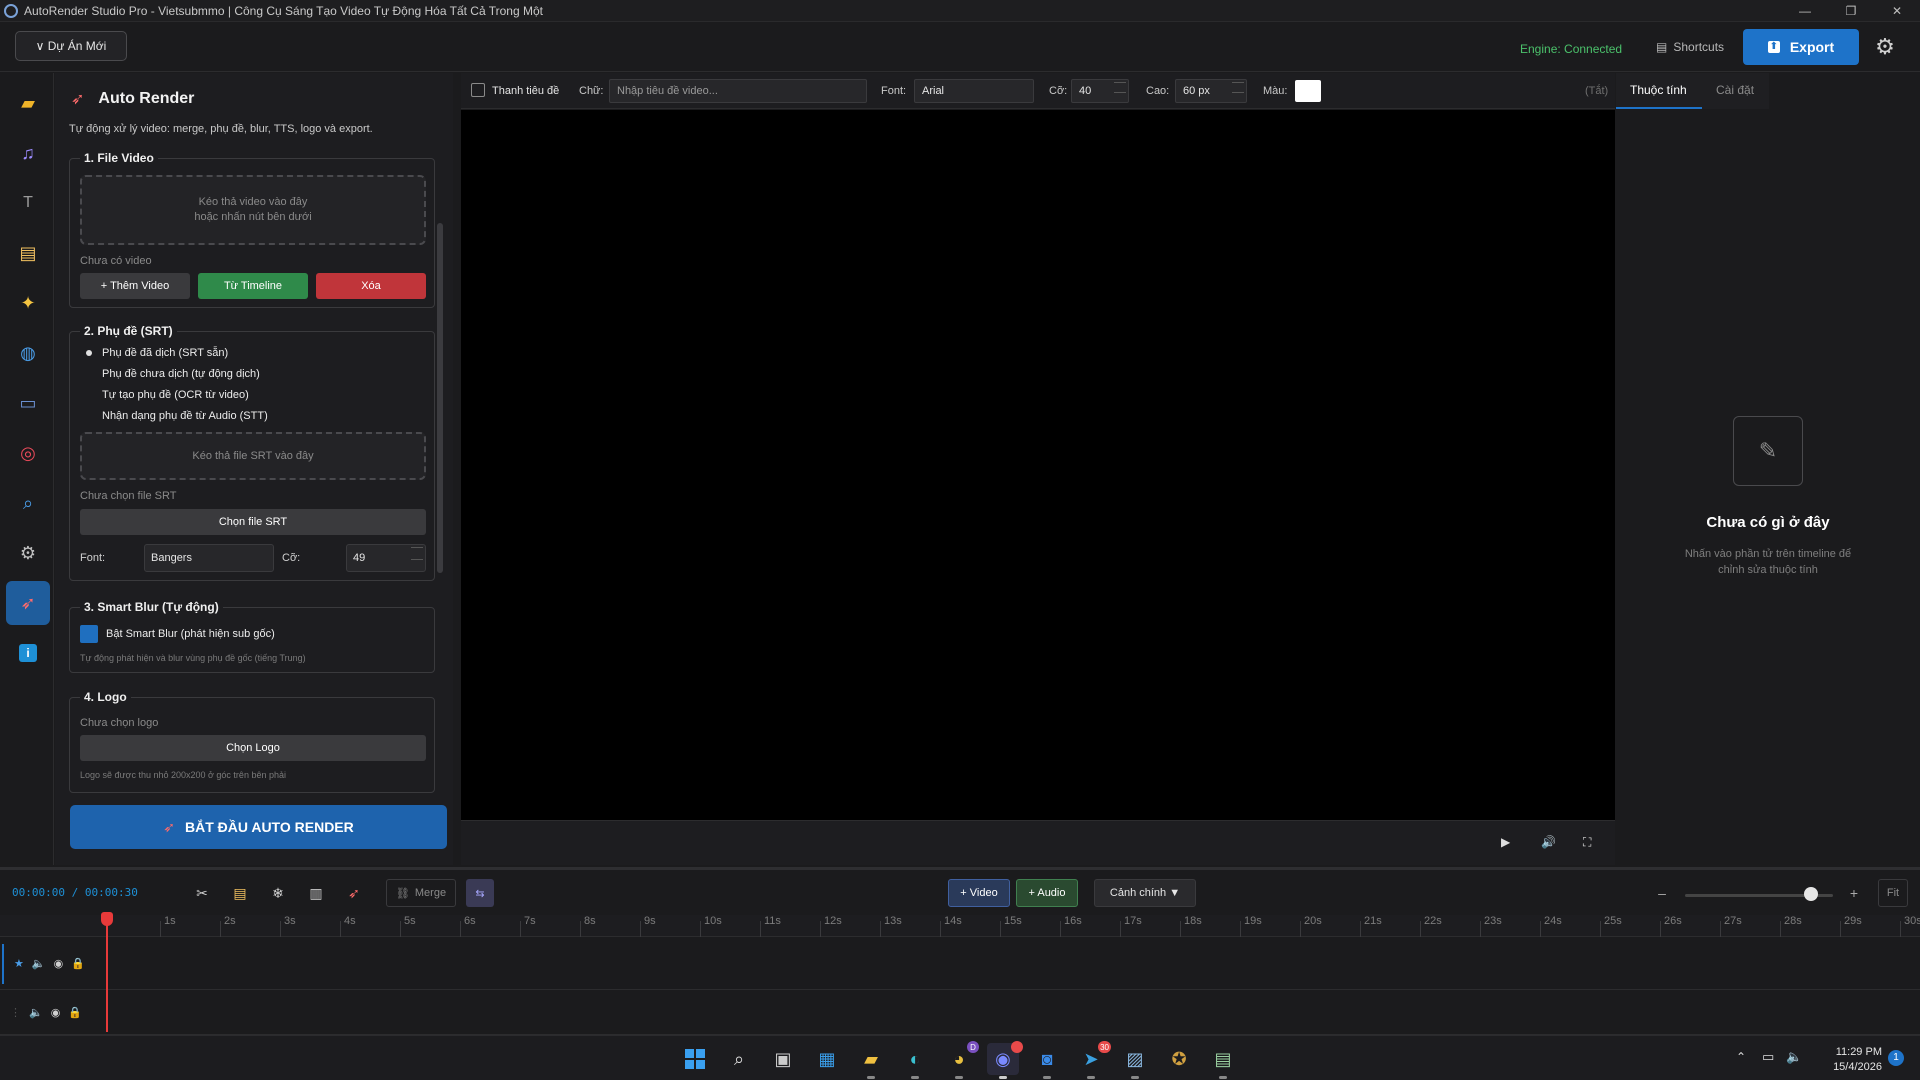 Image resolution: width=1920 pixels, height=1080 pixels. I want to click on screen-icon: ▭, so click(28, 403).